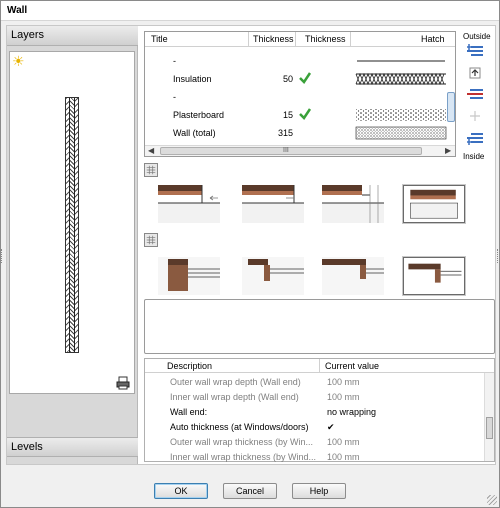  I want to click on property-description: Outer wall wrap depth (Wall end), so click(235, 382).